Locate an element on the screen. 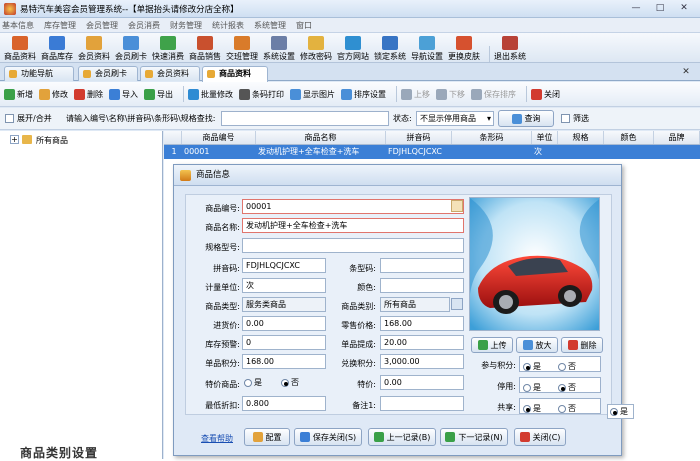 The width and height of the screenshot is (700, 461). filter-checkbox is located at coordinates (565, 118).